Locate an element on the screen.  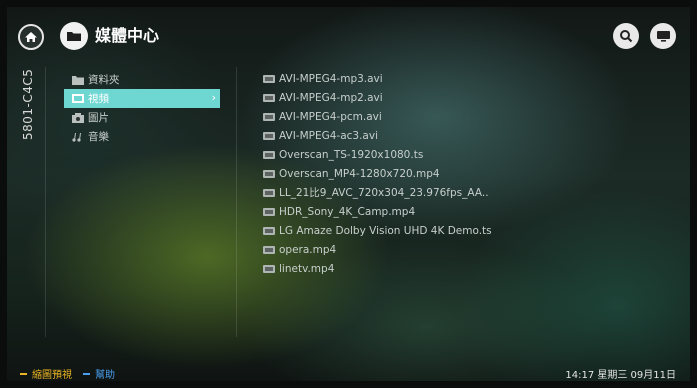
home-icon is located at coordinates (31, 37).